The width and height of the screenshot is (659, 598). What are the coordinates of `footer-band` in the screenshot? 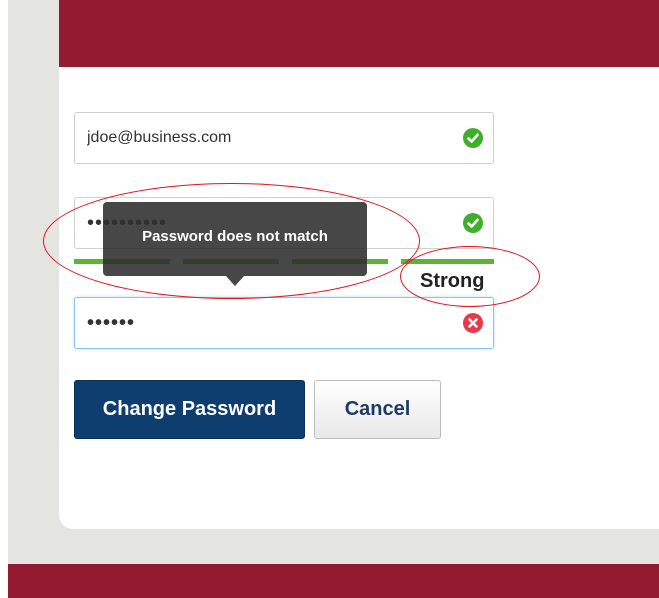 It's located at (333, 581).